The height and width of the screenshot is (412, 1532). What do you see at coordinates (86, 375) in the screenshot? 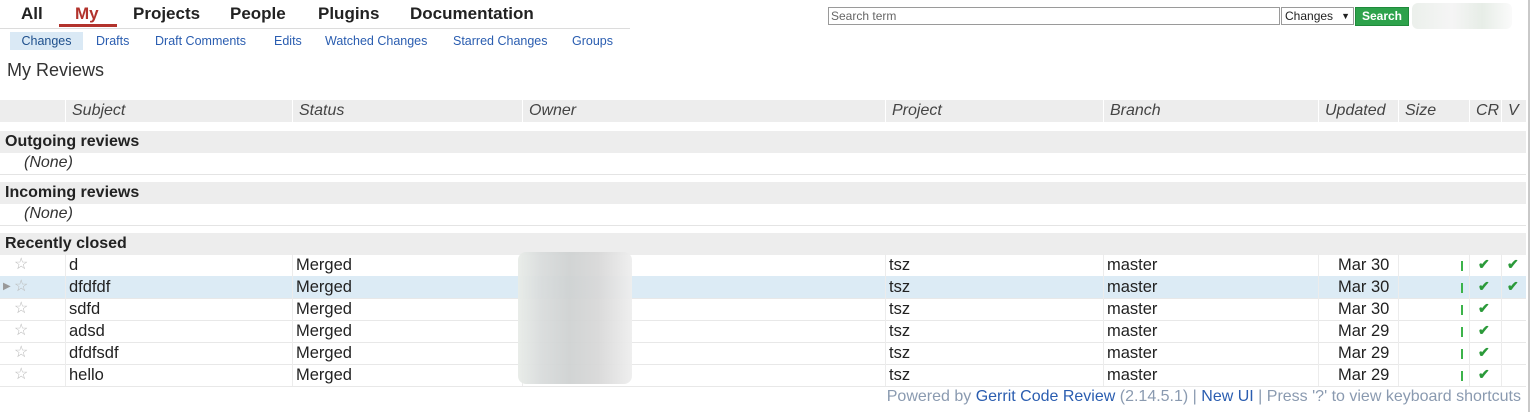
I see `row-subject: hello` at bounding box center [86, 375].